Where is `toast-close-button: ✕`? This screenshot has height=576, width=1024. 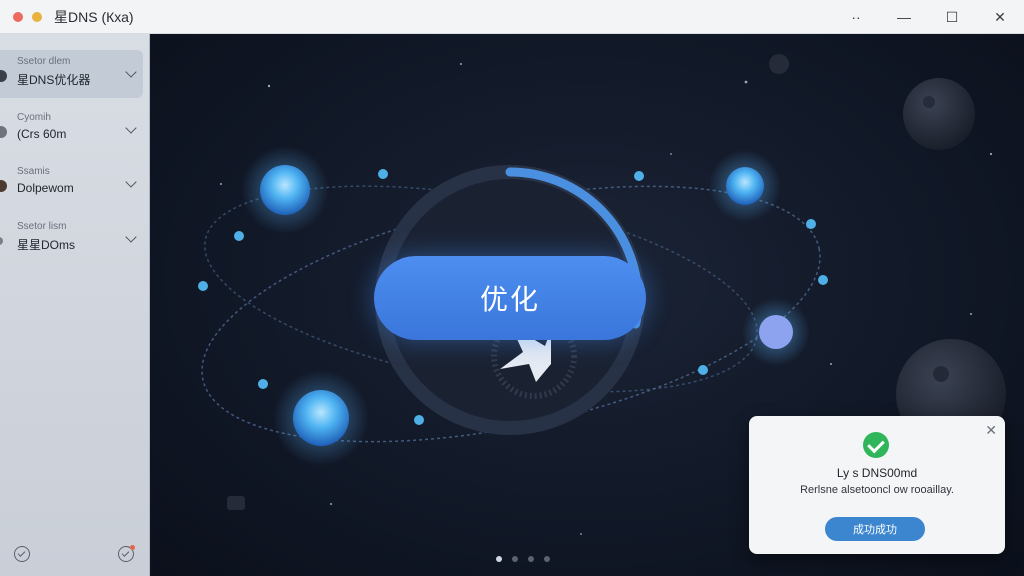 toast-close-button: ✕ is located at coordinates (991, 430).